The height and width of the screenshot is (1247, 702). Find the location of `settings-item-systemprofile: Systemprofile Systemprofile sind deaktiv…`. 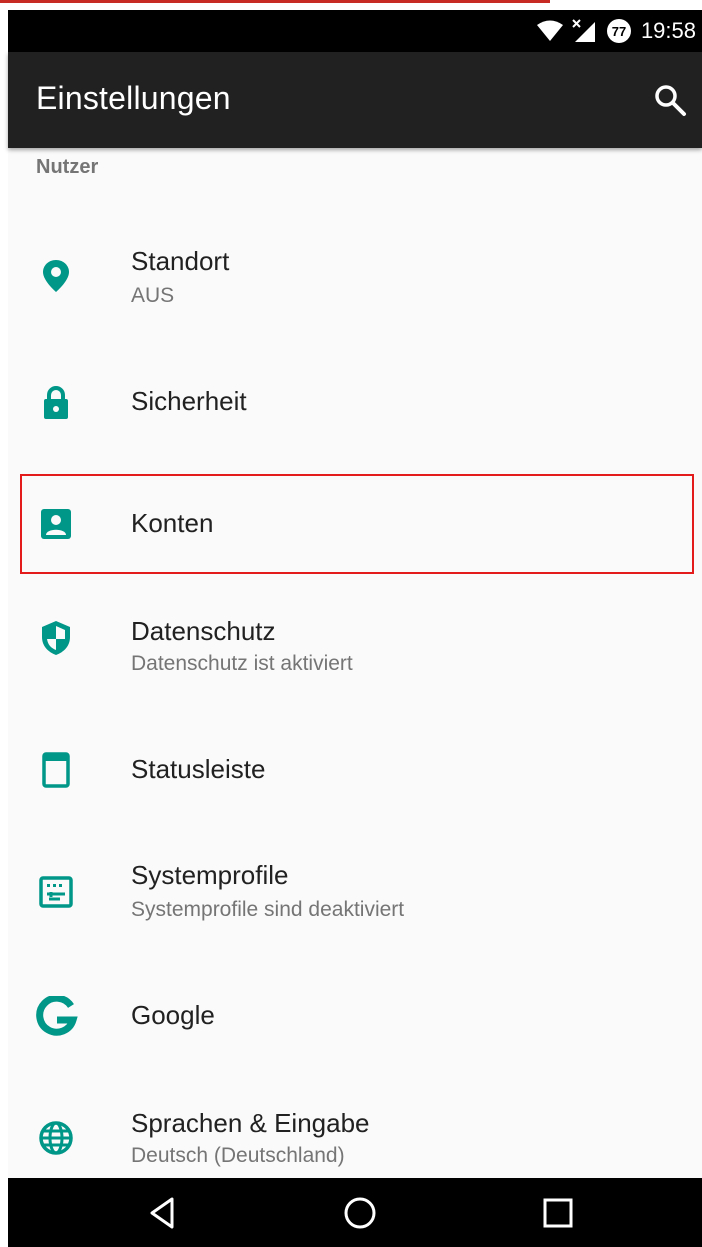

settings-item-systemprofile: Systemprofile Systemprofile sind deaktiv… is located at coordinates (355, 895).